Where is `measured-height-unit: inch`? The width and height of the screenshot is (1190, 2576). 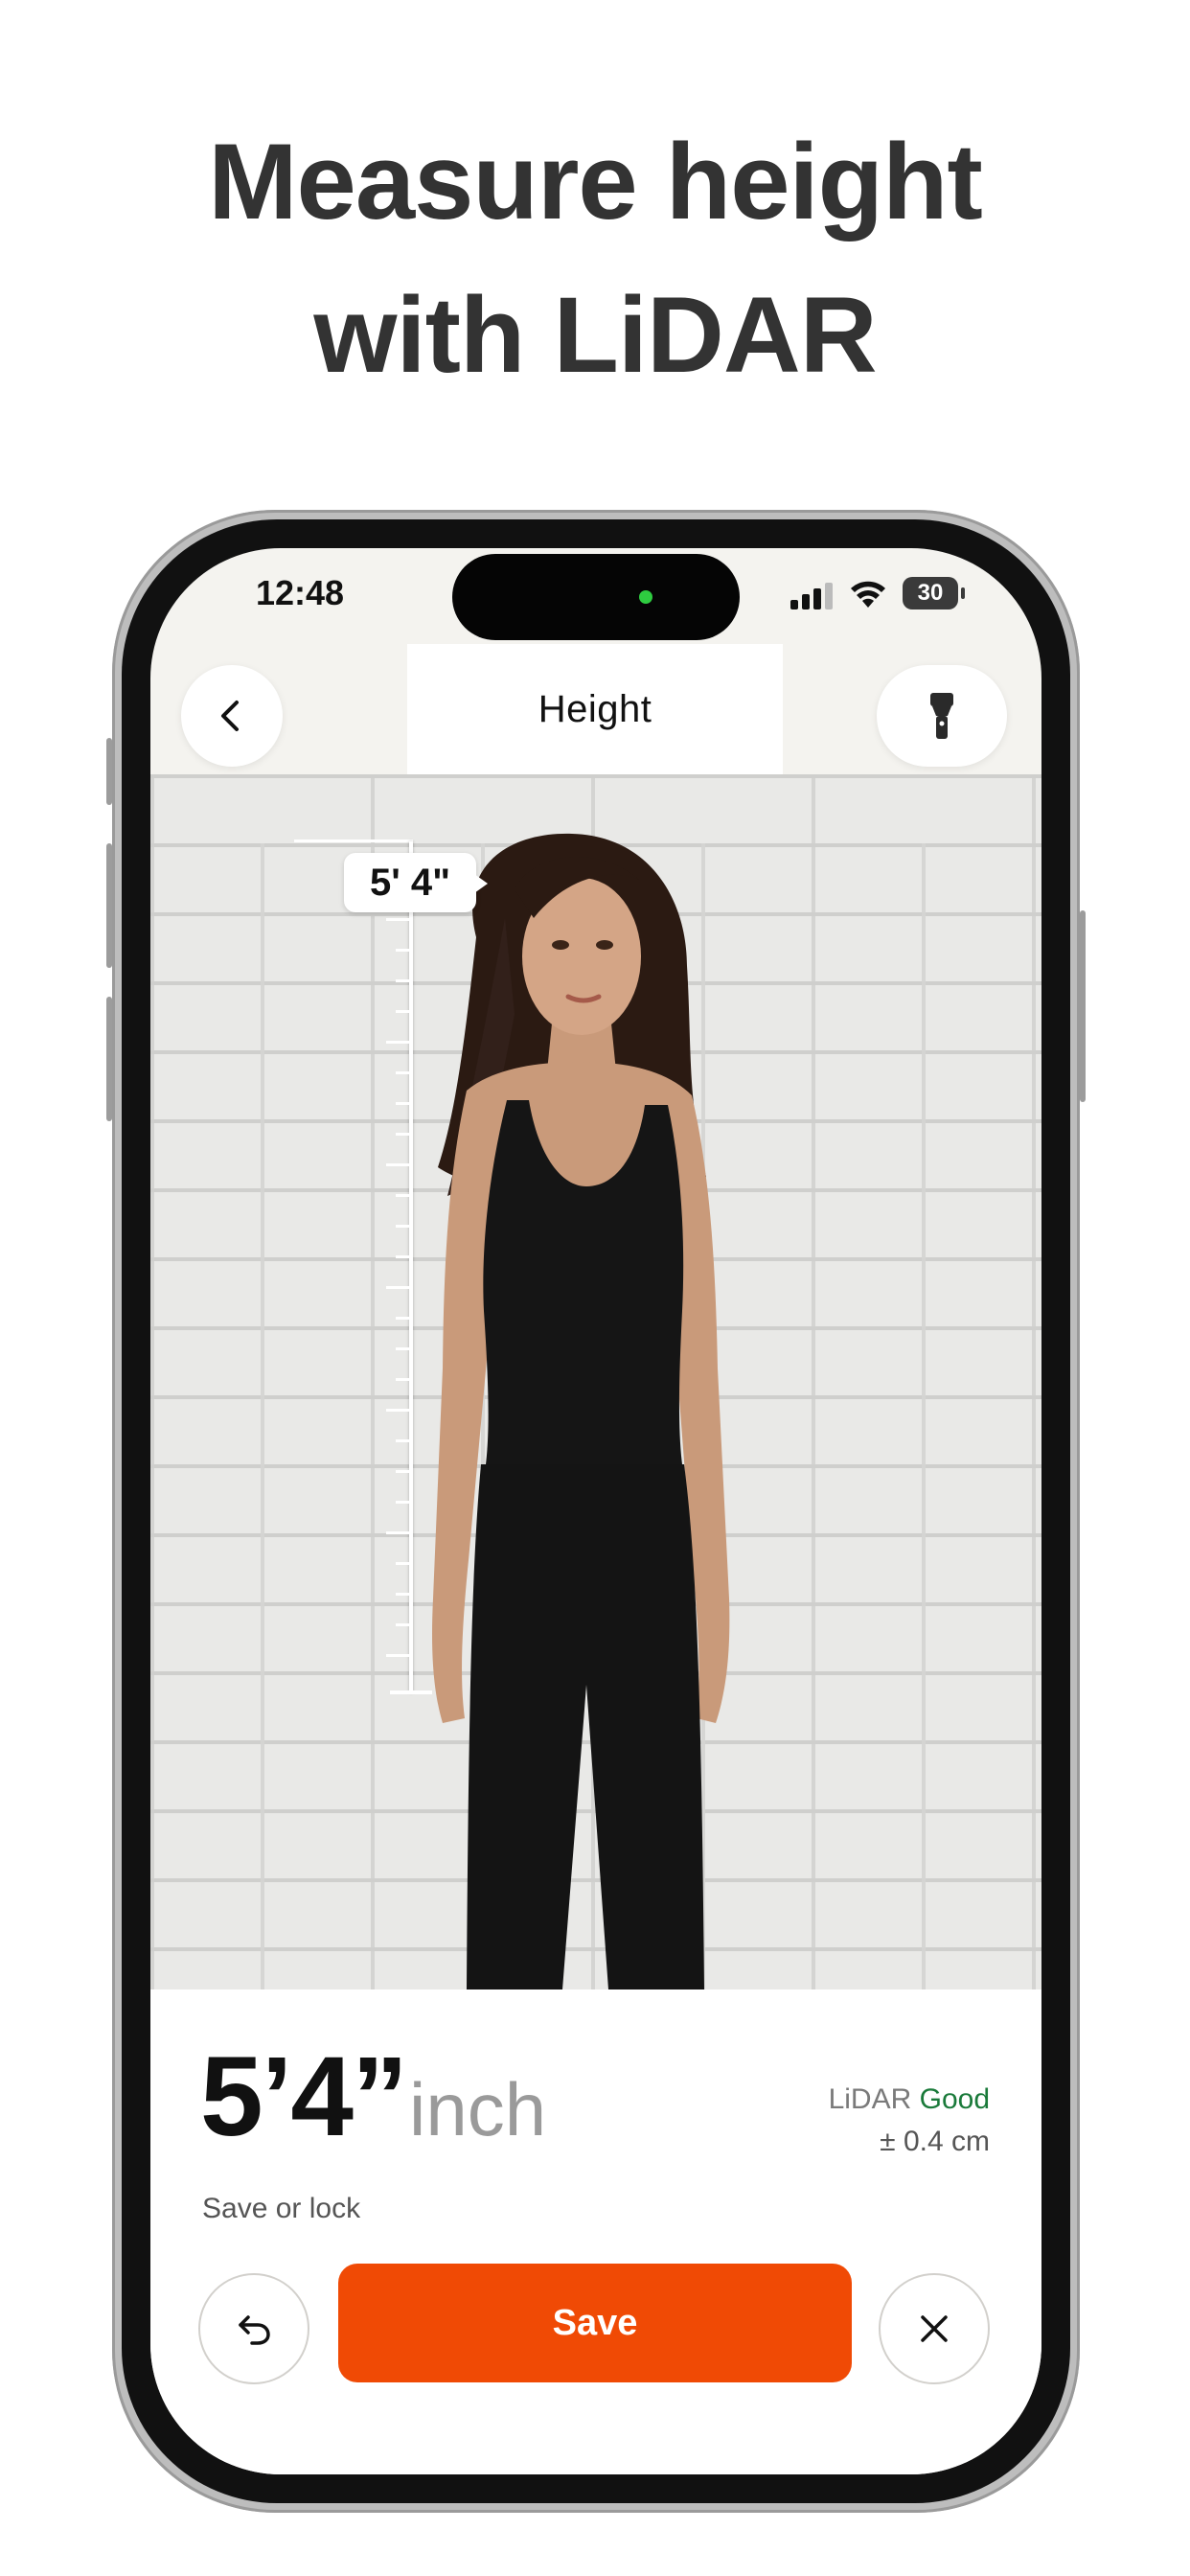 measured-height-unit: inch is located at coordinates (478, 2109).